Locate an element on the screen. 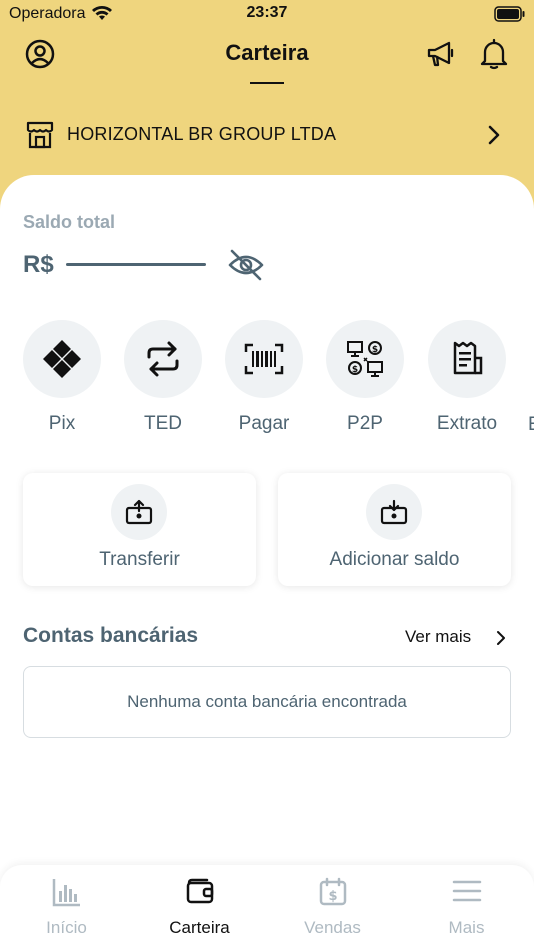 This screenshot has width=534, height=950. adicionar-saldo-card: Adicionar saldo is located at coordinates (394, 529).